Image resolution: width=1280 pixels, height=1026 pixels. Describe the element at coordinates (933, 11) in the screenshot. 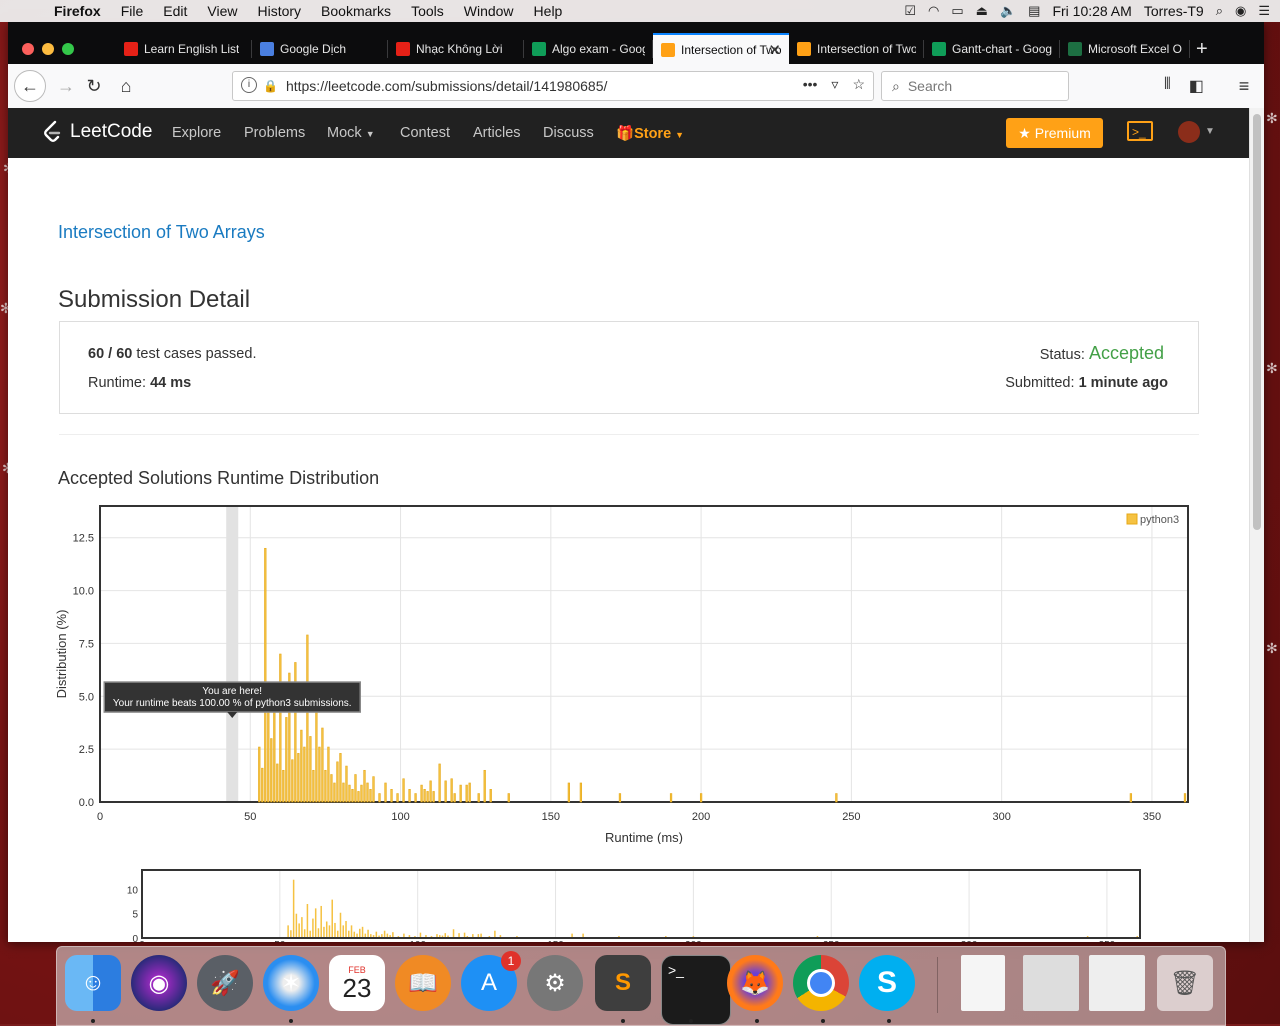

I see `wifi-icon: ◠` at that location.